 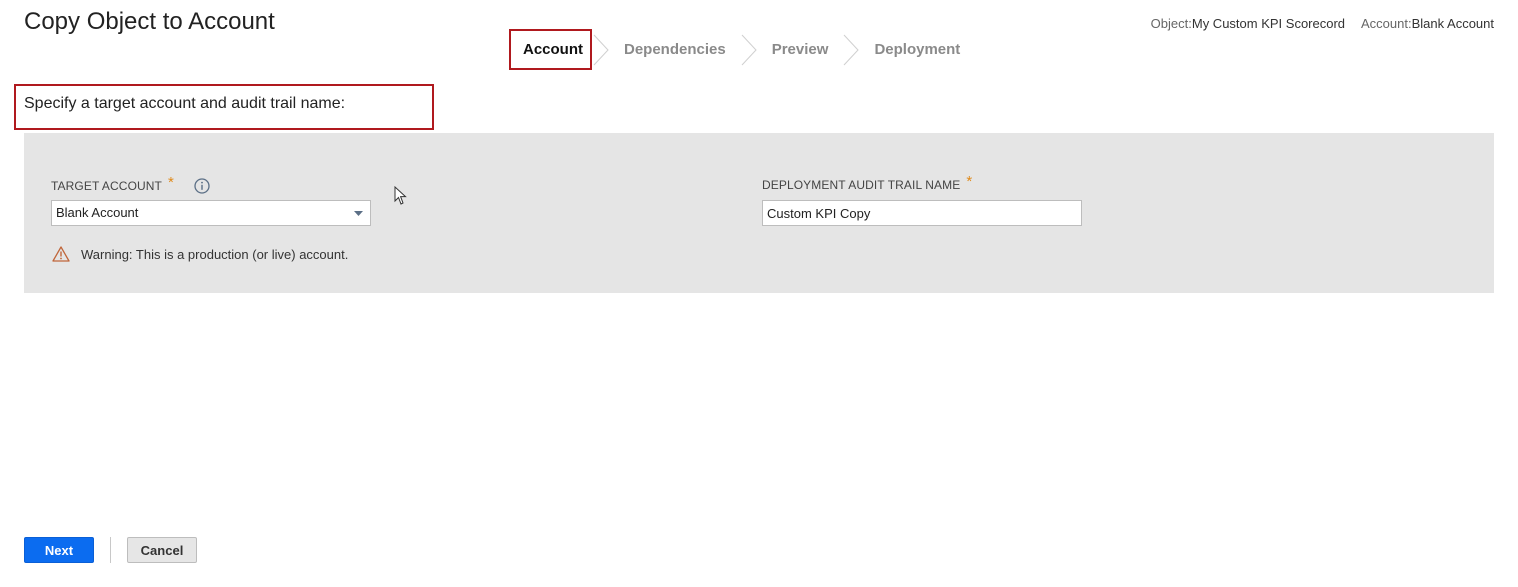 What do you see at coordinates (1452, 23) in the screenshot?
I see `account-context-value: Blank Account` at bounding box center [1452, 23].